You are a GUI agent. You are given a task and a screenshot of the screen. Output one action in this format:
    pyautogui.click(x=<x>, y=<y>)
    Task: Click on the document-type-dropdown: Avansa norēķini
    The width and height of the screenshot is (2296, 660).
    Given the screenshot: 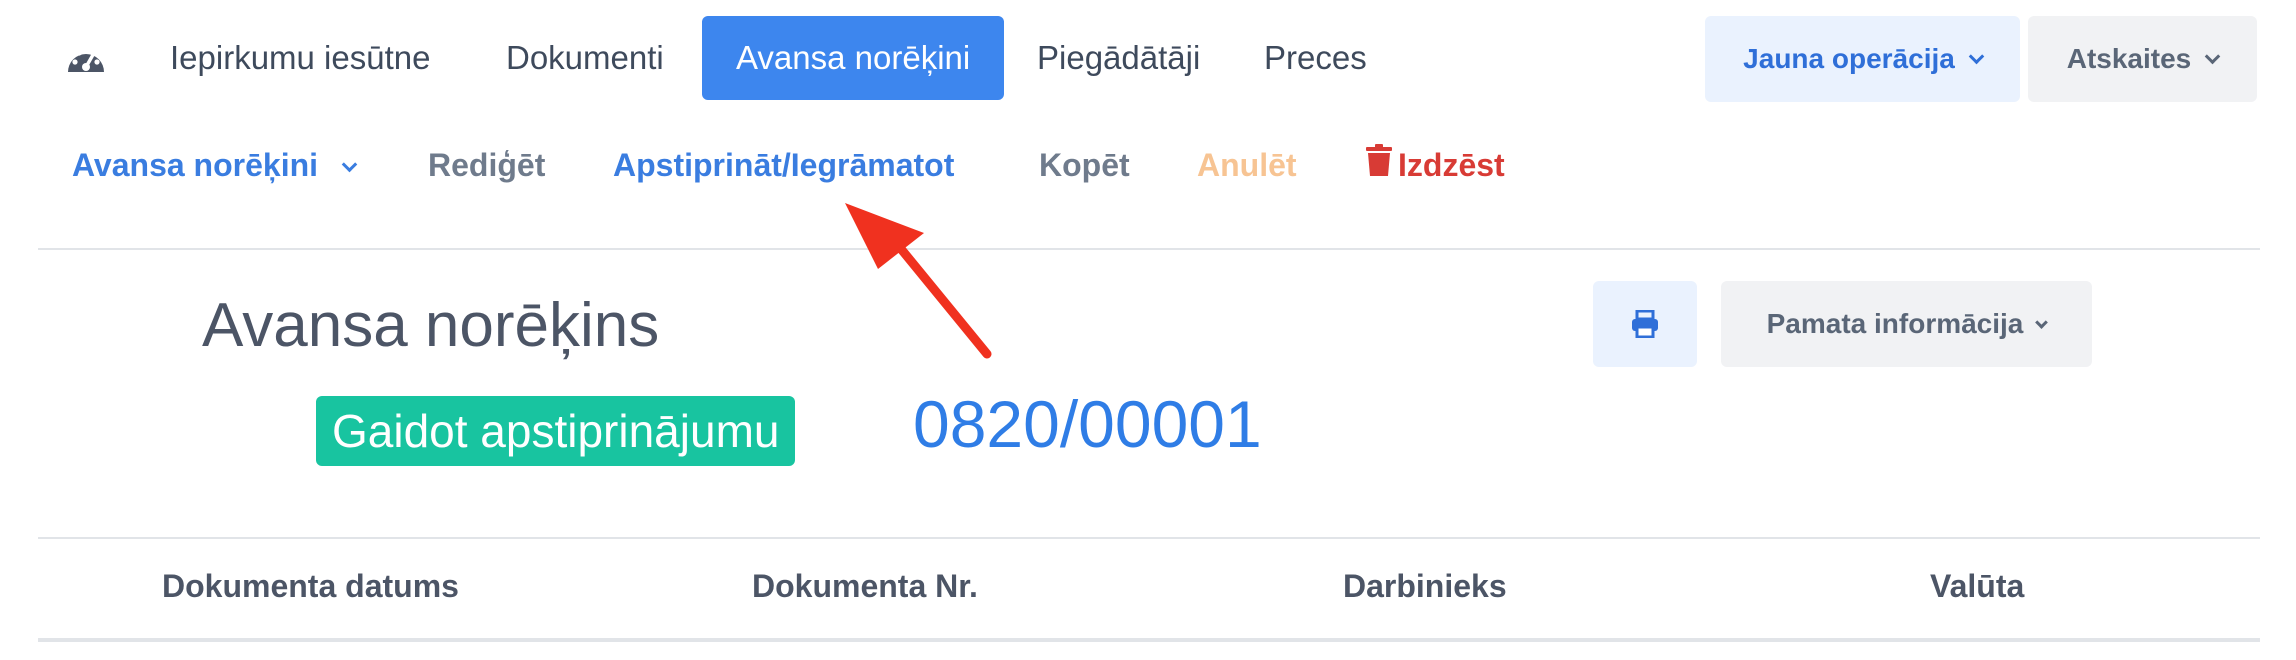 What is the action you would take?
    pyautogui.click(x=215, y=165)
    